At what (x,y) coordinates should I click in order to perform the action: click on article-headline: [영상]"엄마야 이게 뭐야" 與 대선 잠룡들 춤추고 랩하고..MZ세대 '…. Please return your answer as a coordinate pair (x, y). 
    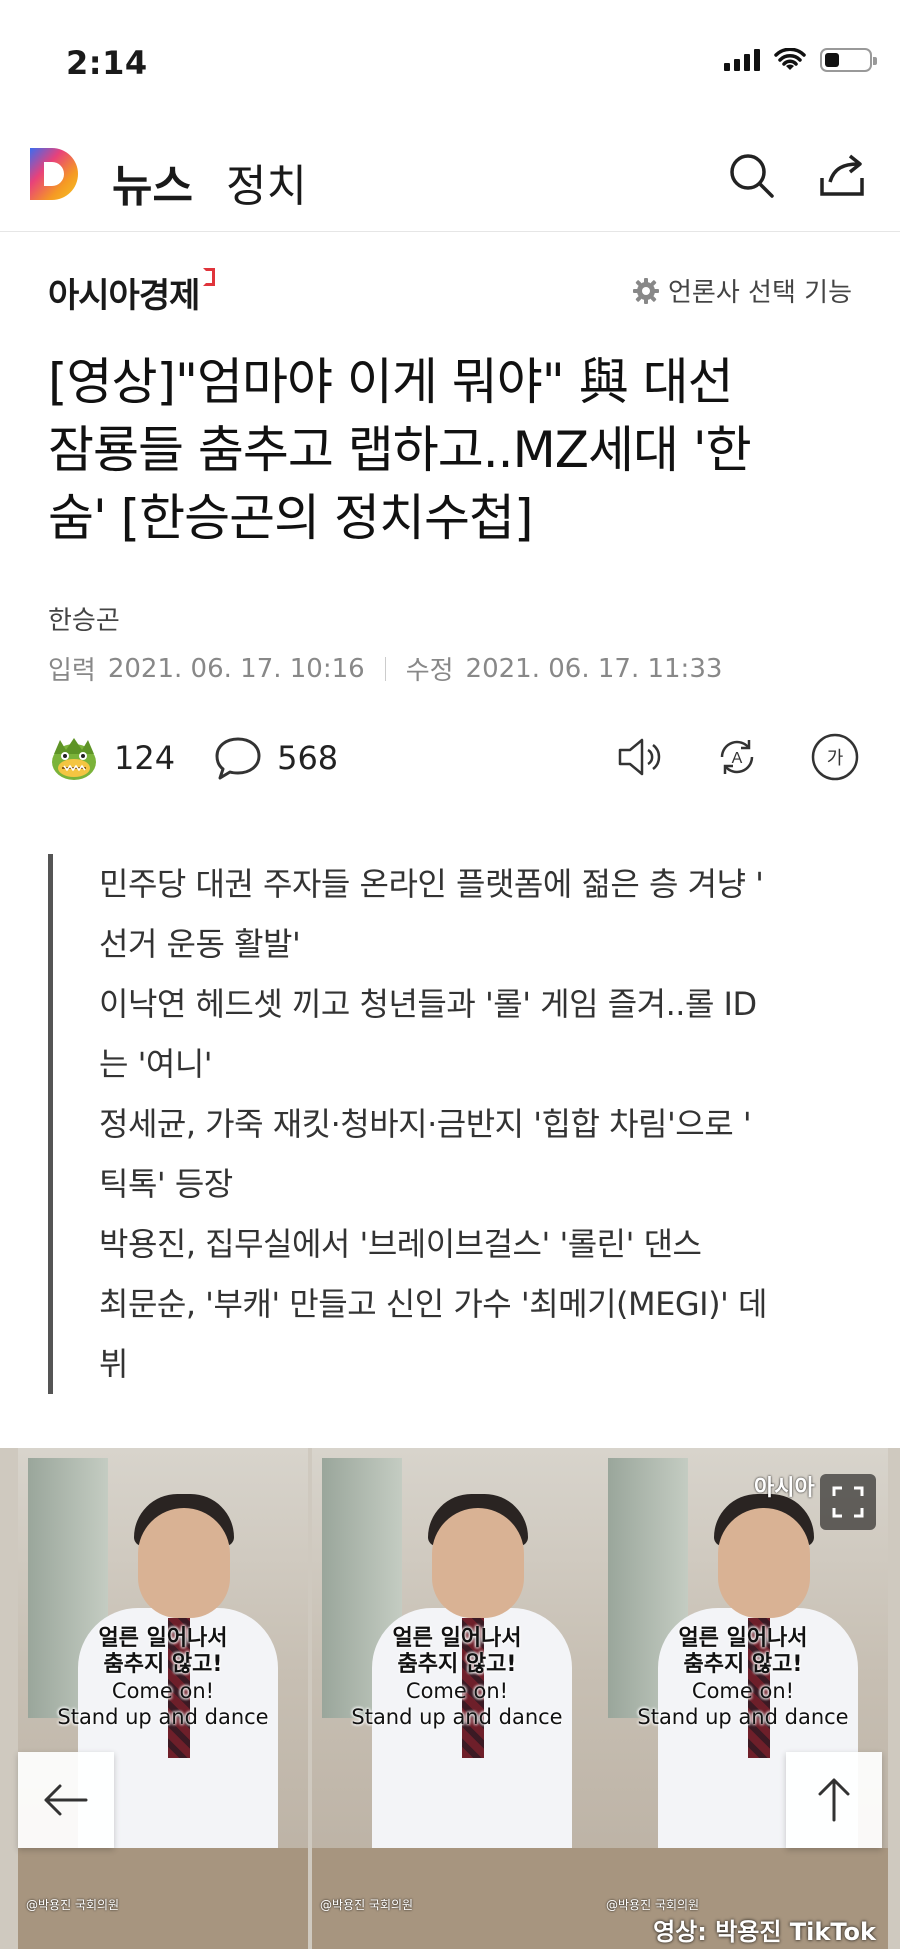
    Looking at the image, I should click on (458, 450).